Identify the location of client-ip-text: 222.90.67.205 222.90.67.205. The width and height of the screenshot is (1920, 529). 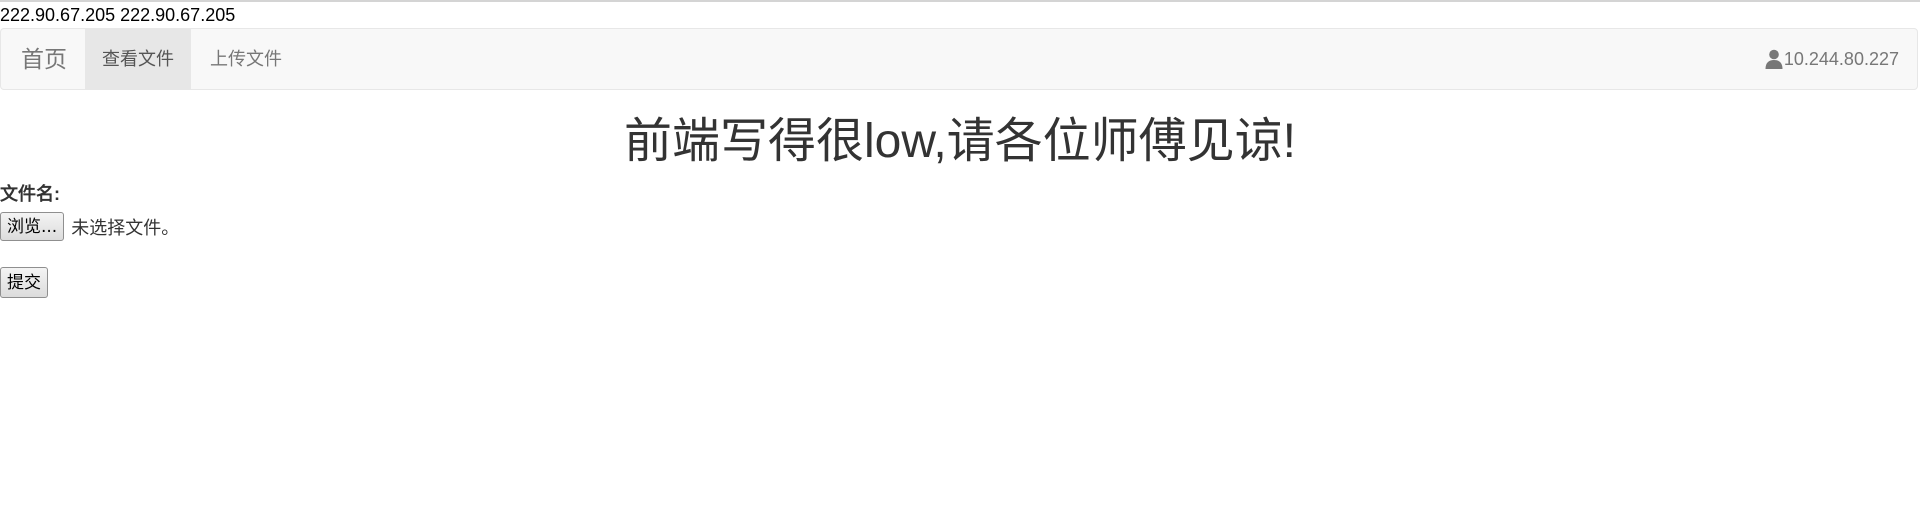
(118, 15).